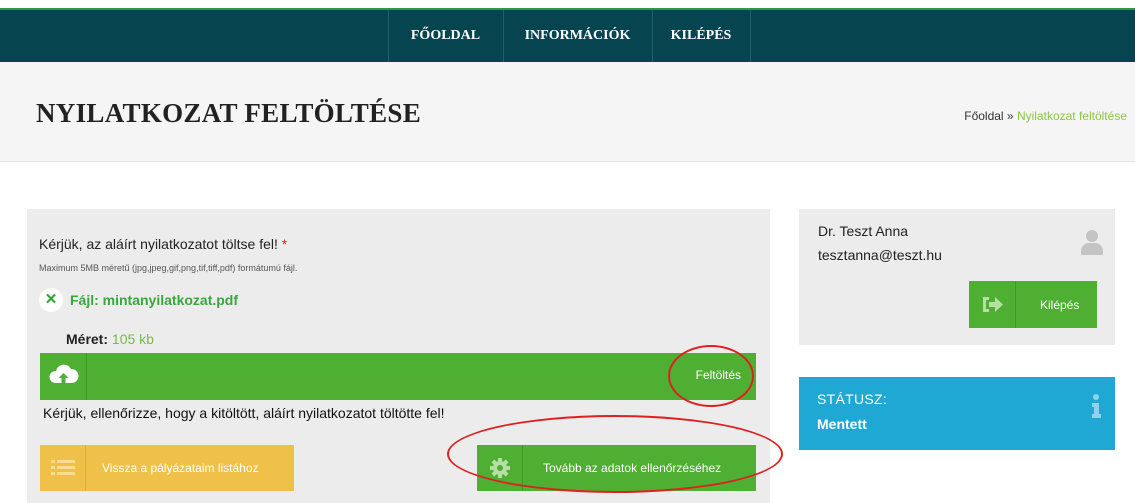 This screenshot has width=1135, height=503. I want to click on file-upload-bar: Feltöltés, so click(398, 376).